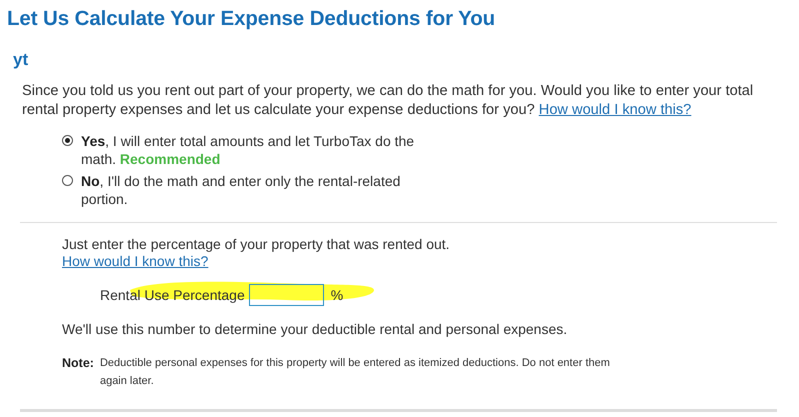  Describe the element at coordinates (387, 101) in the screenshot. I see `intro-text: Since you told us you rent out part of your property, we can do the math for you. Would you like to enter your total rental property expenses and let us calculate your expense deductions for you? How would I know this?` at that location.